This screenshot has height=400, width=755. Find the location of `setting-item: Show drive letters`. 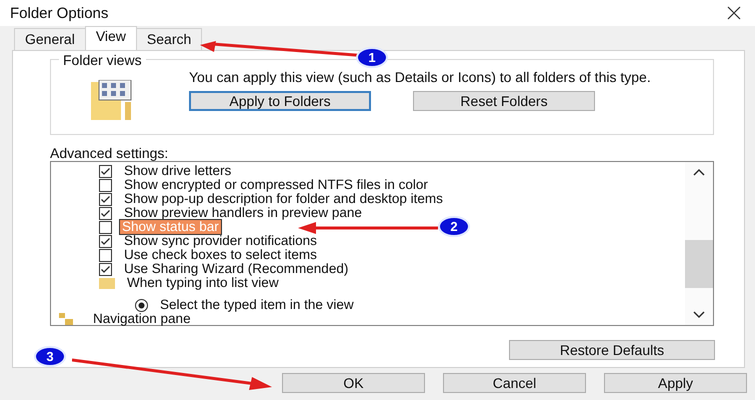

setting-item: Show drive letters is located at coordinates (178, 171).